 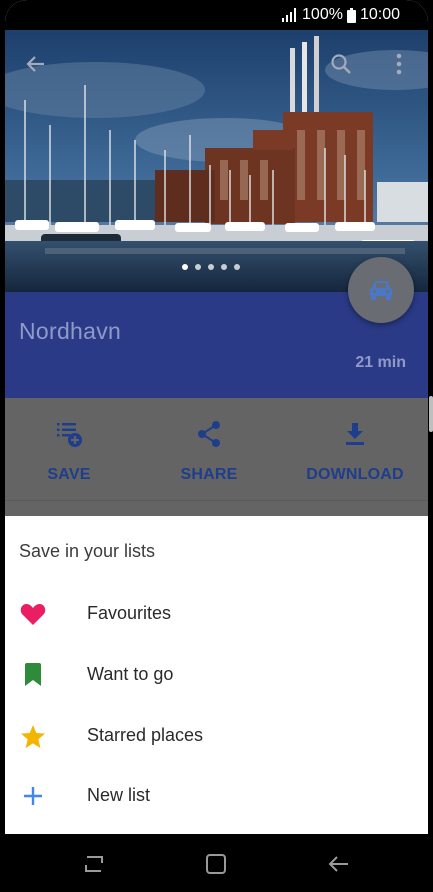 I want to click on home-icon, so click(x=216, y=864).